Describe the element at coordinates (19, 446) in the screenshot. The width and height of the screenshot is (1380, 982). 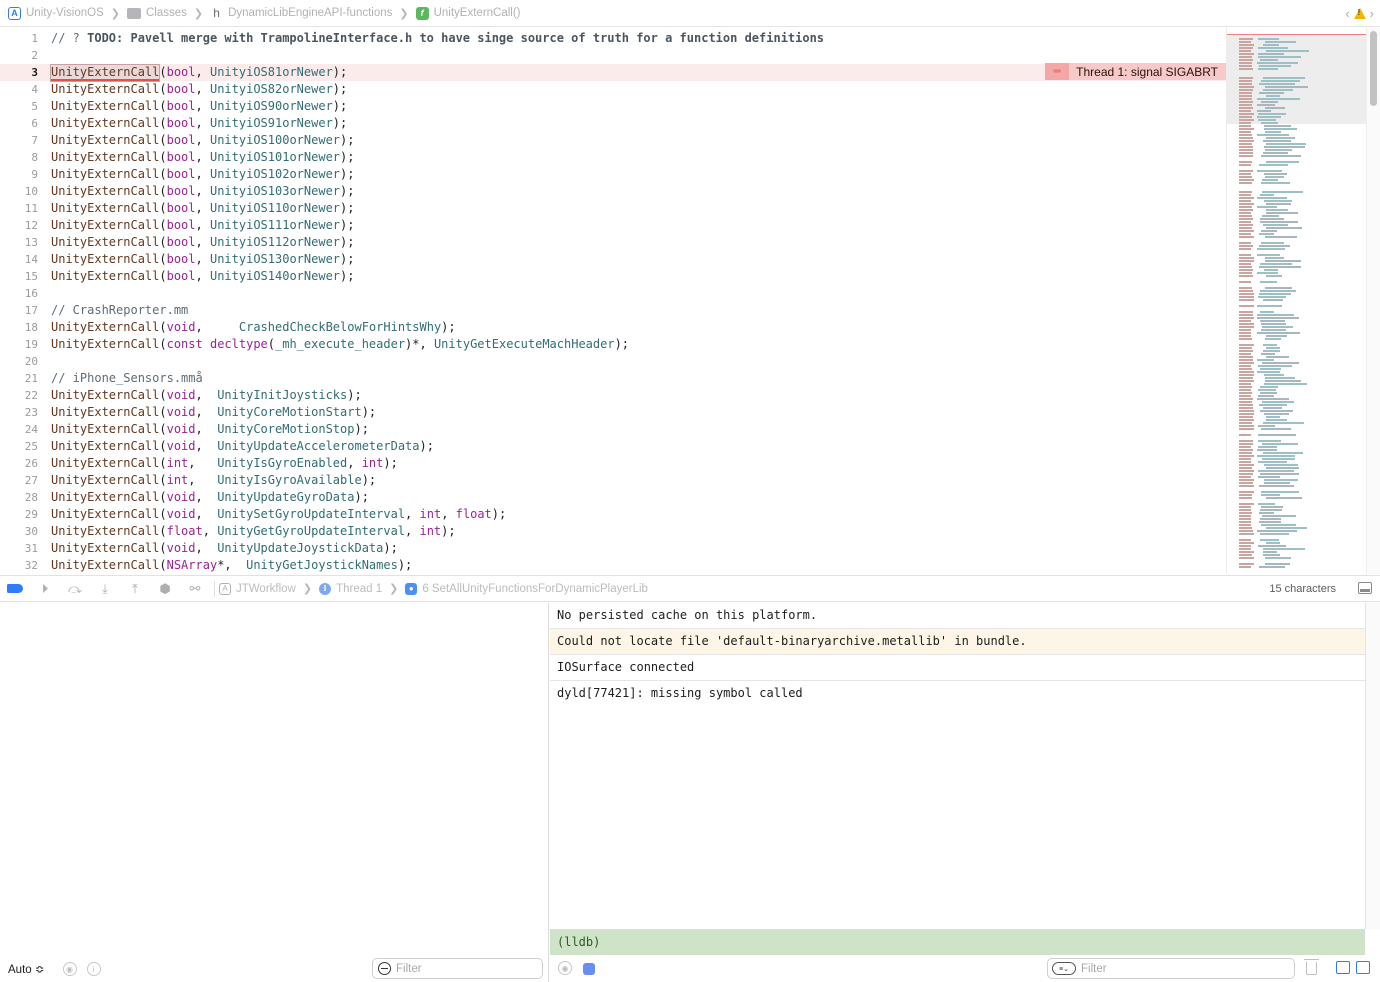
I see `line-number: 25` at that location.